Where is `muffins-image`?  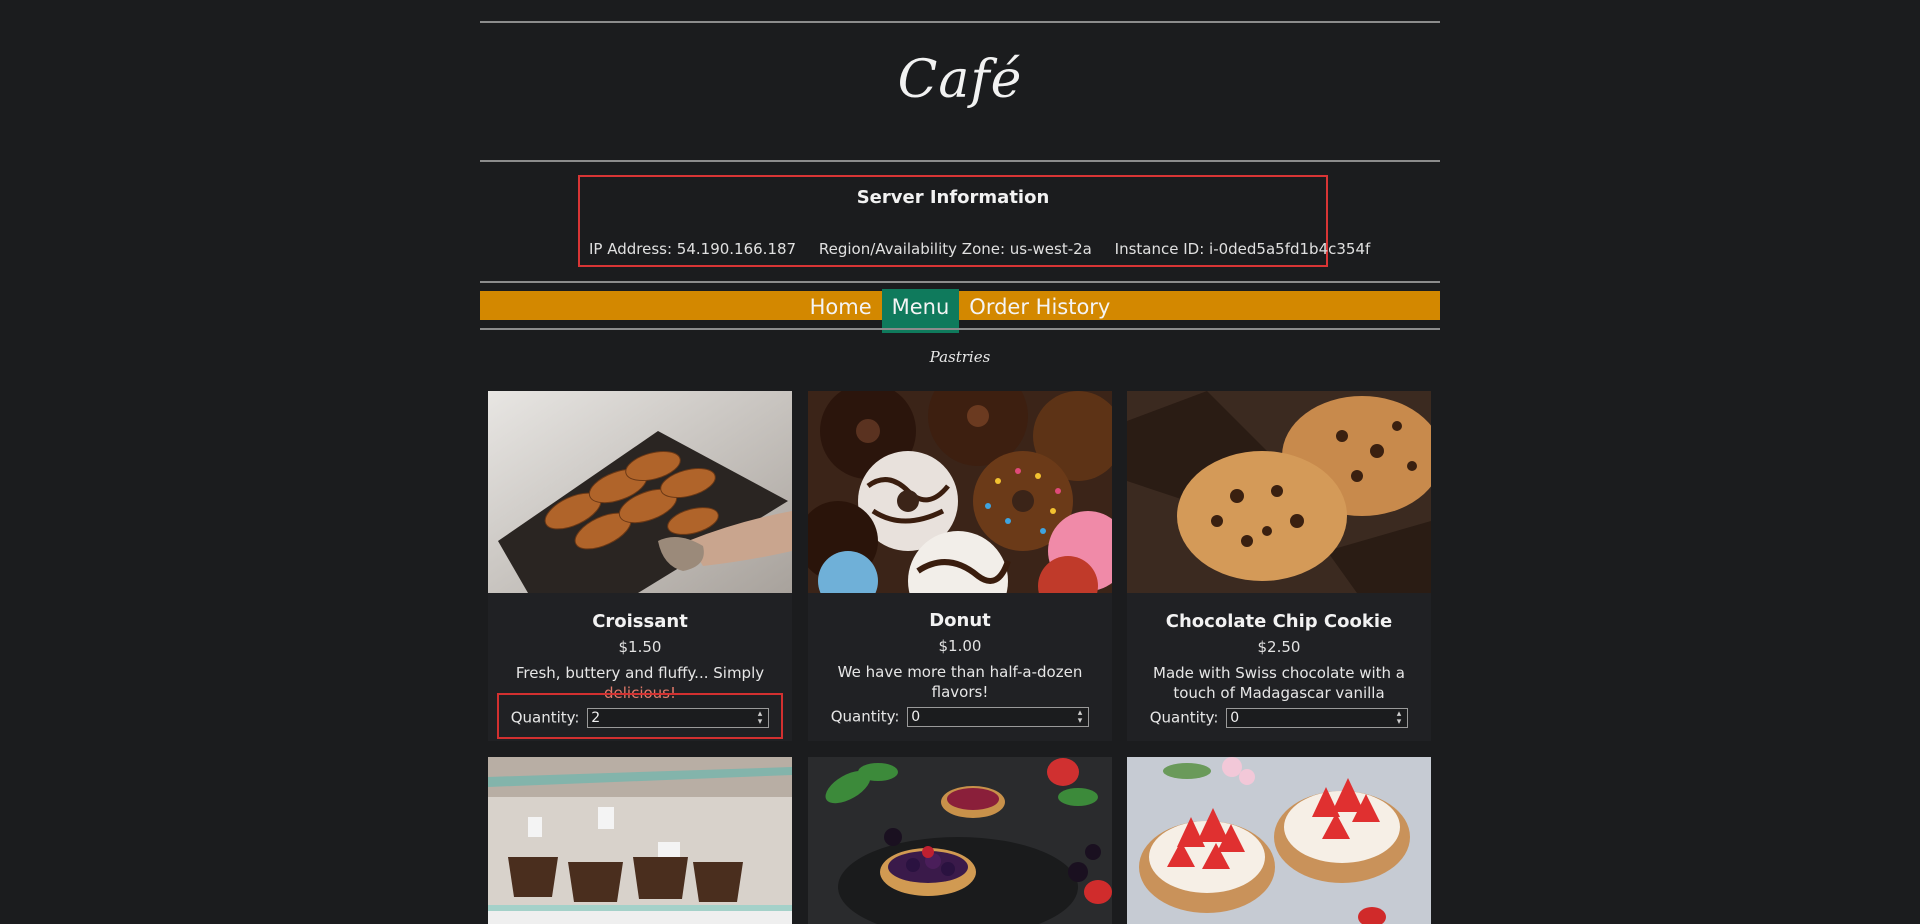
muffins-image is located at coordinates (640, 840).